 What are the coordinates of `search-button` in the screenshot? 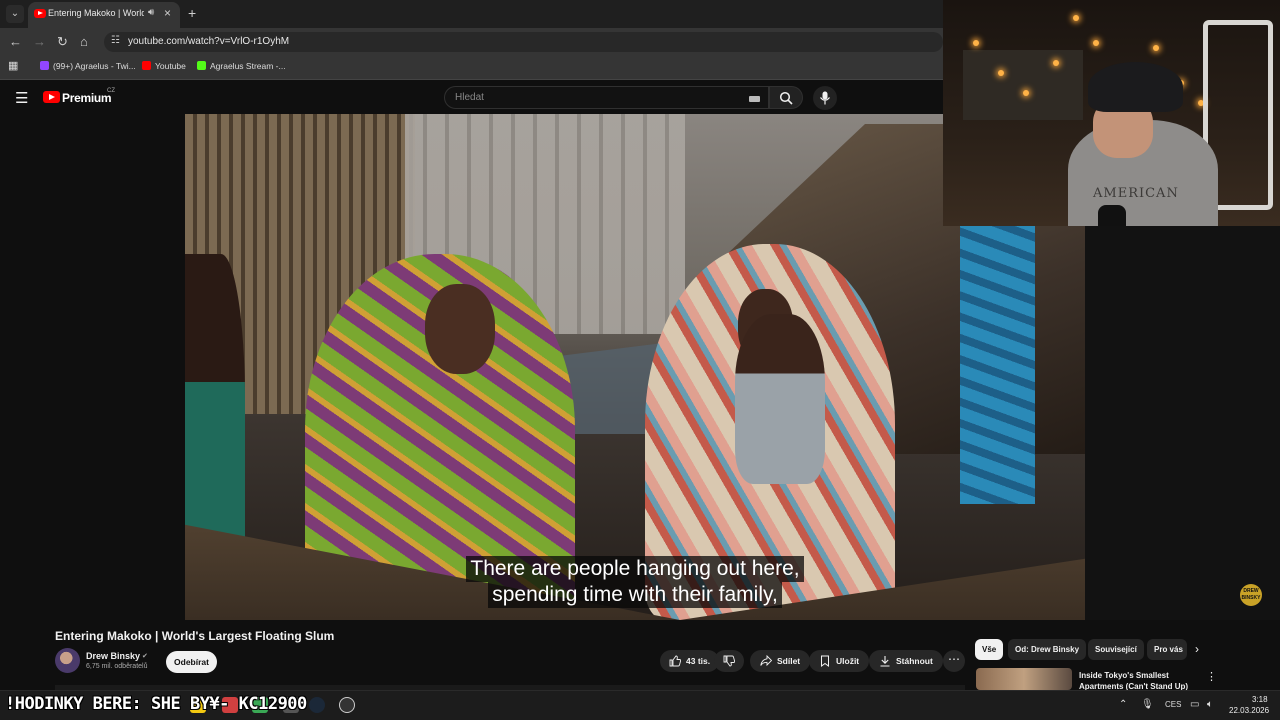 It's located at (786, 97).